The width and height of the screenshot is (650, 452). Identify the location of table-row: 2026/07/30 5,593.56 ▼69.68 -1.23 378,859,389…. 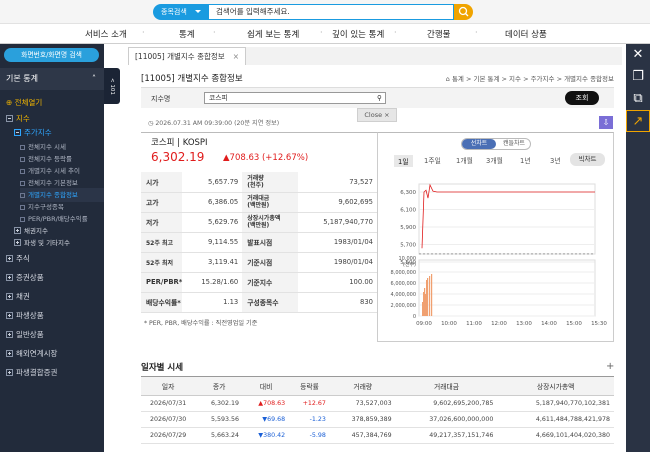
(377, 419).